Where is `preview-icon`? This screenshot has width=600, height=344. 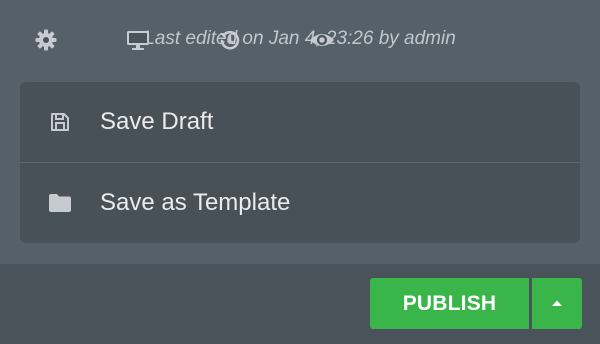
preview-icon is located at coordinates (322, 40).